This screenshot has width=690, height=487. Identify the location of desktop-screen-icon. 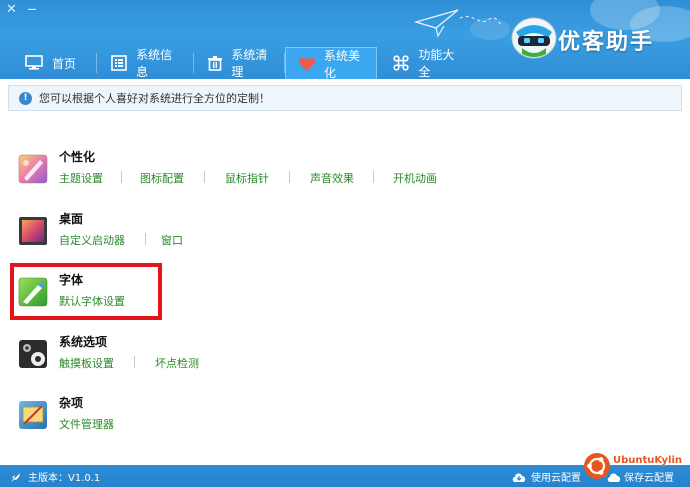
(33, 231).